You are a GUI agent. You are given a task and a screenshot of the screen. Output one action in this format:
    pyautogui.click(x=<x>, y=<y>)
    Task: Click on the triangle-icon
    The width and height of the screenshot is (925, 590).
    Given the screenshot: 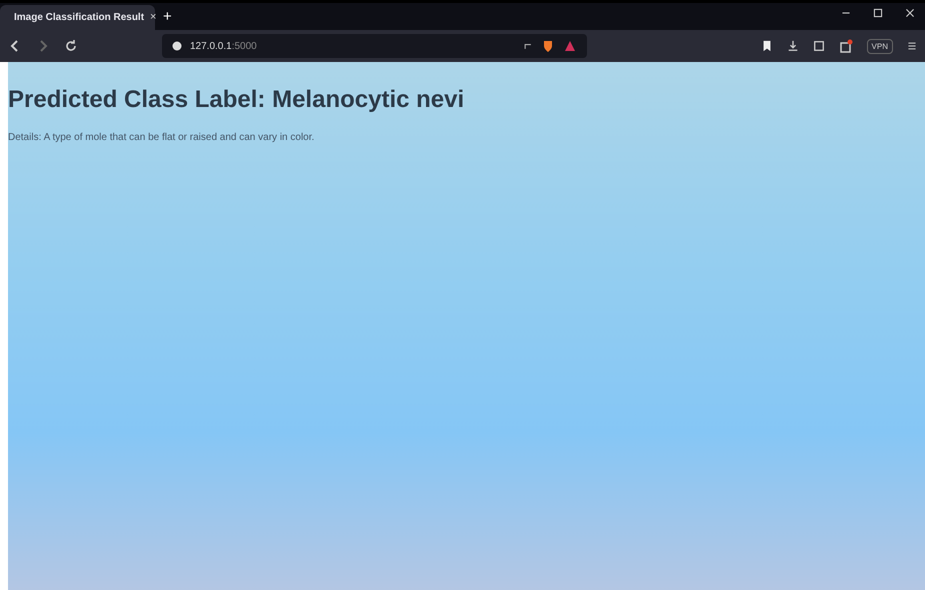 What is the action you would take?
    pyautogui.click(x=569, y=46)
    